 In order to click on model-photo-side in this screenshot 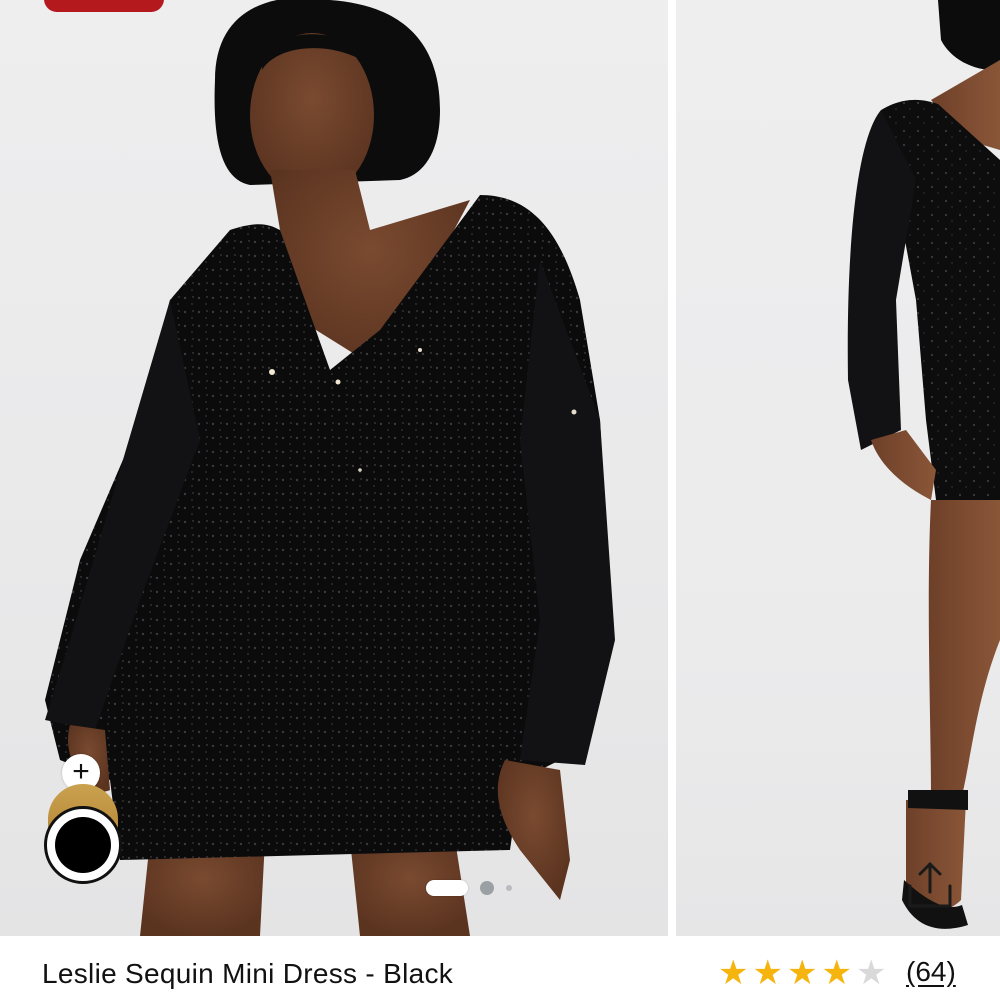, I will do `click(923, 464)`.